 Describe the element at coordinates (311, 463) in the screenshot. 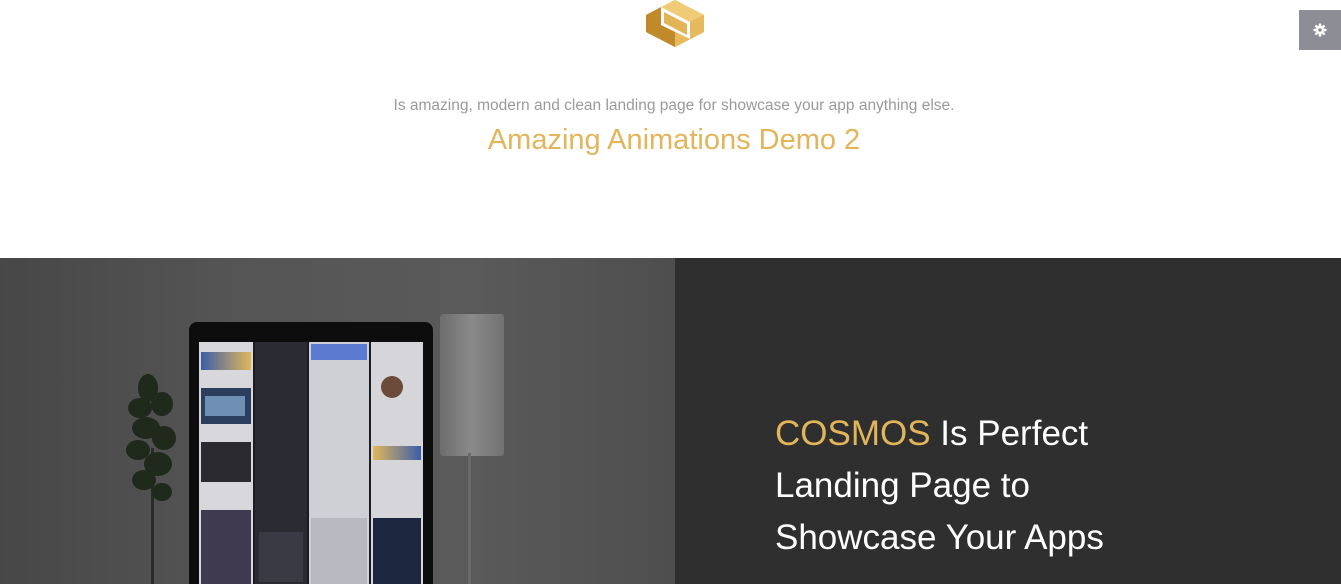

I see `app-screenshot` at that location.